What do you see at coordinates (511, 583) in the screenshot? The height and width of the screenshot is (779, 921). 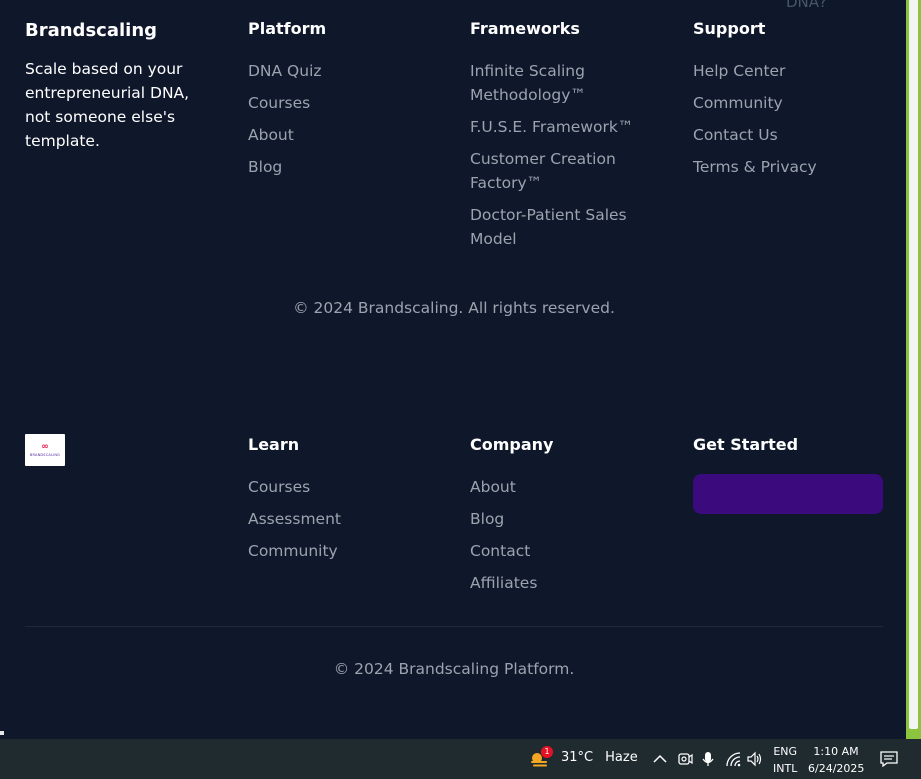 I see `link-affiliates: Affiliates` at bounding box center [511, 583].